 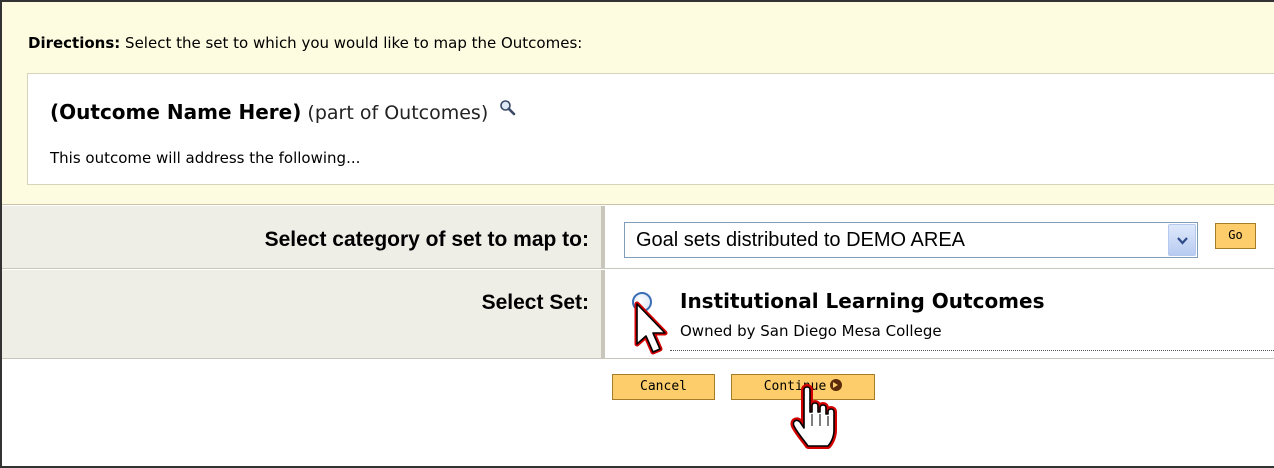 What do you see at coordinates (651, 328) in the screenshot?
I see `arrow-cursor-icon` at bounding box center [651, 328].